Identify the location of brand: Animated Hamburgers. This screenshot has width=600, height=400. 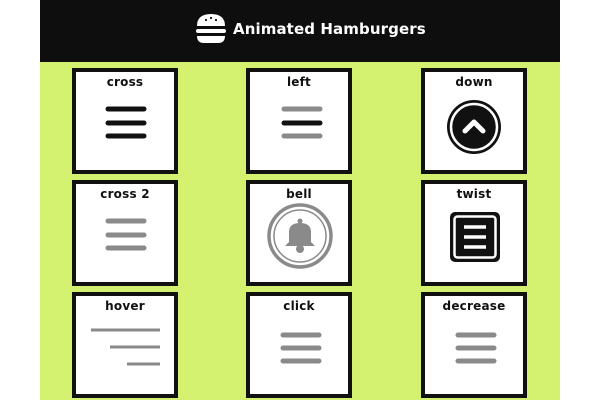
(309, 29).